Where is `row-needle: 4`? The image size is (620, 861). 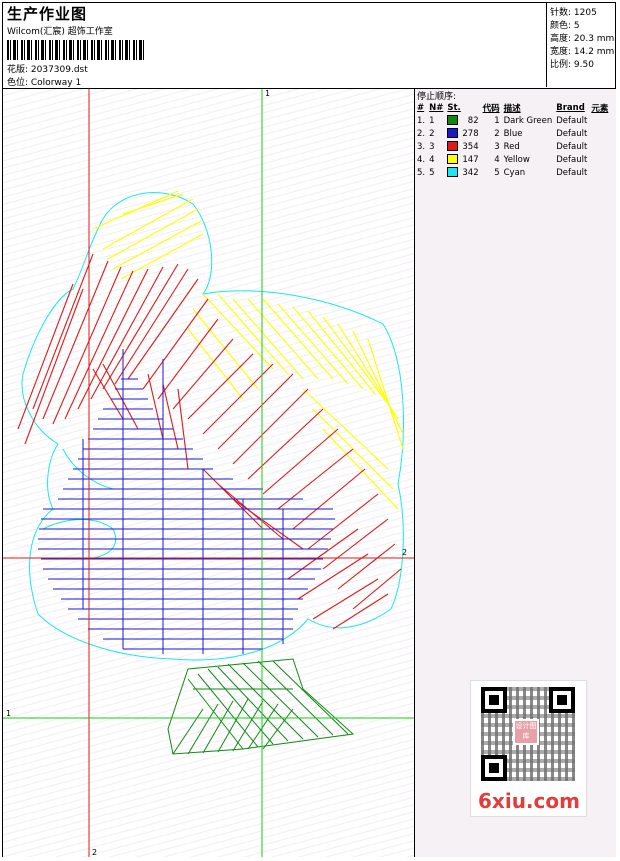 row-needle: 4 is located at coordinates (432, 159).